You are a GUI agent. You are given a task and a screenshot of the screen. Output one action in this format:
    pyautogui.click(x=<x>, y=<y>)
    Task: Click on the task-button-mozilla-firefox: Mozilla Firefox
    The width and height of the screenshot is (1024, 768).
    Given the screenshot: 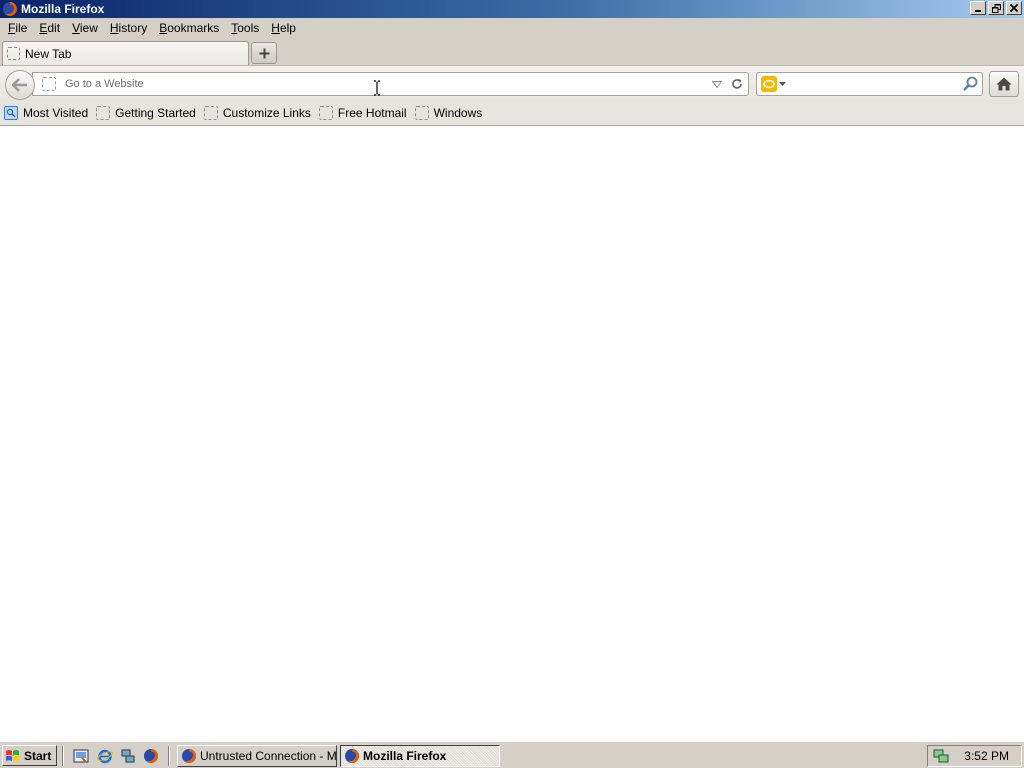 What is the action you would take?
    pyautogui.click(x=420, y=756)
    